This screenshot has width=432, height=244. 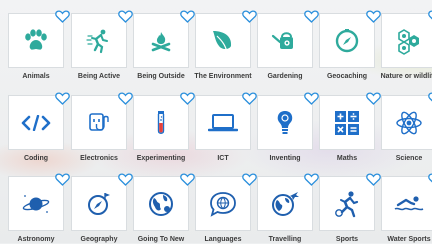 I want to click on watering-can-icon, so click(x=282, y=40).